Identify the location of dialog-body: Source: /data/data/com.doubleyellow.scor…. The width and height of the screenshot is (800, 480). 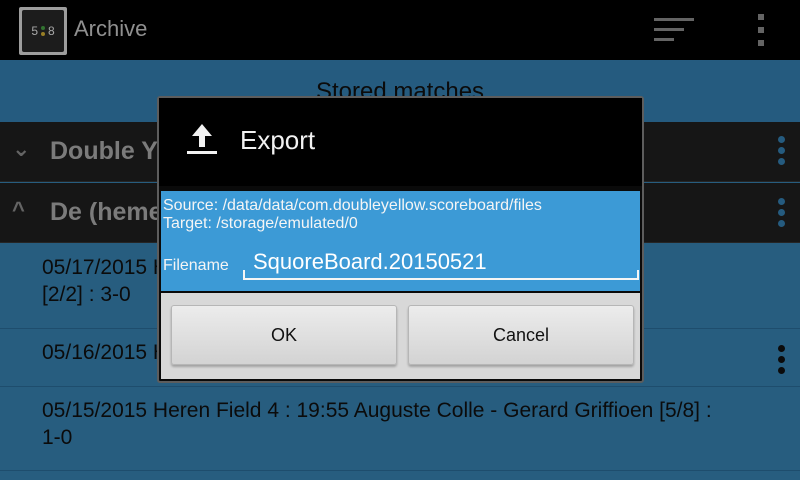
(400, 241).